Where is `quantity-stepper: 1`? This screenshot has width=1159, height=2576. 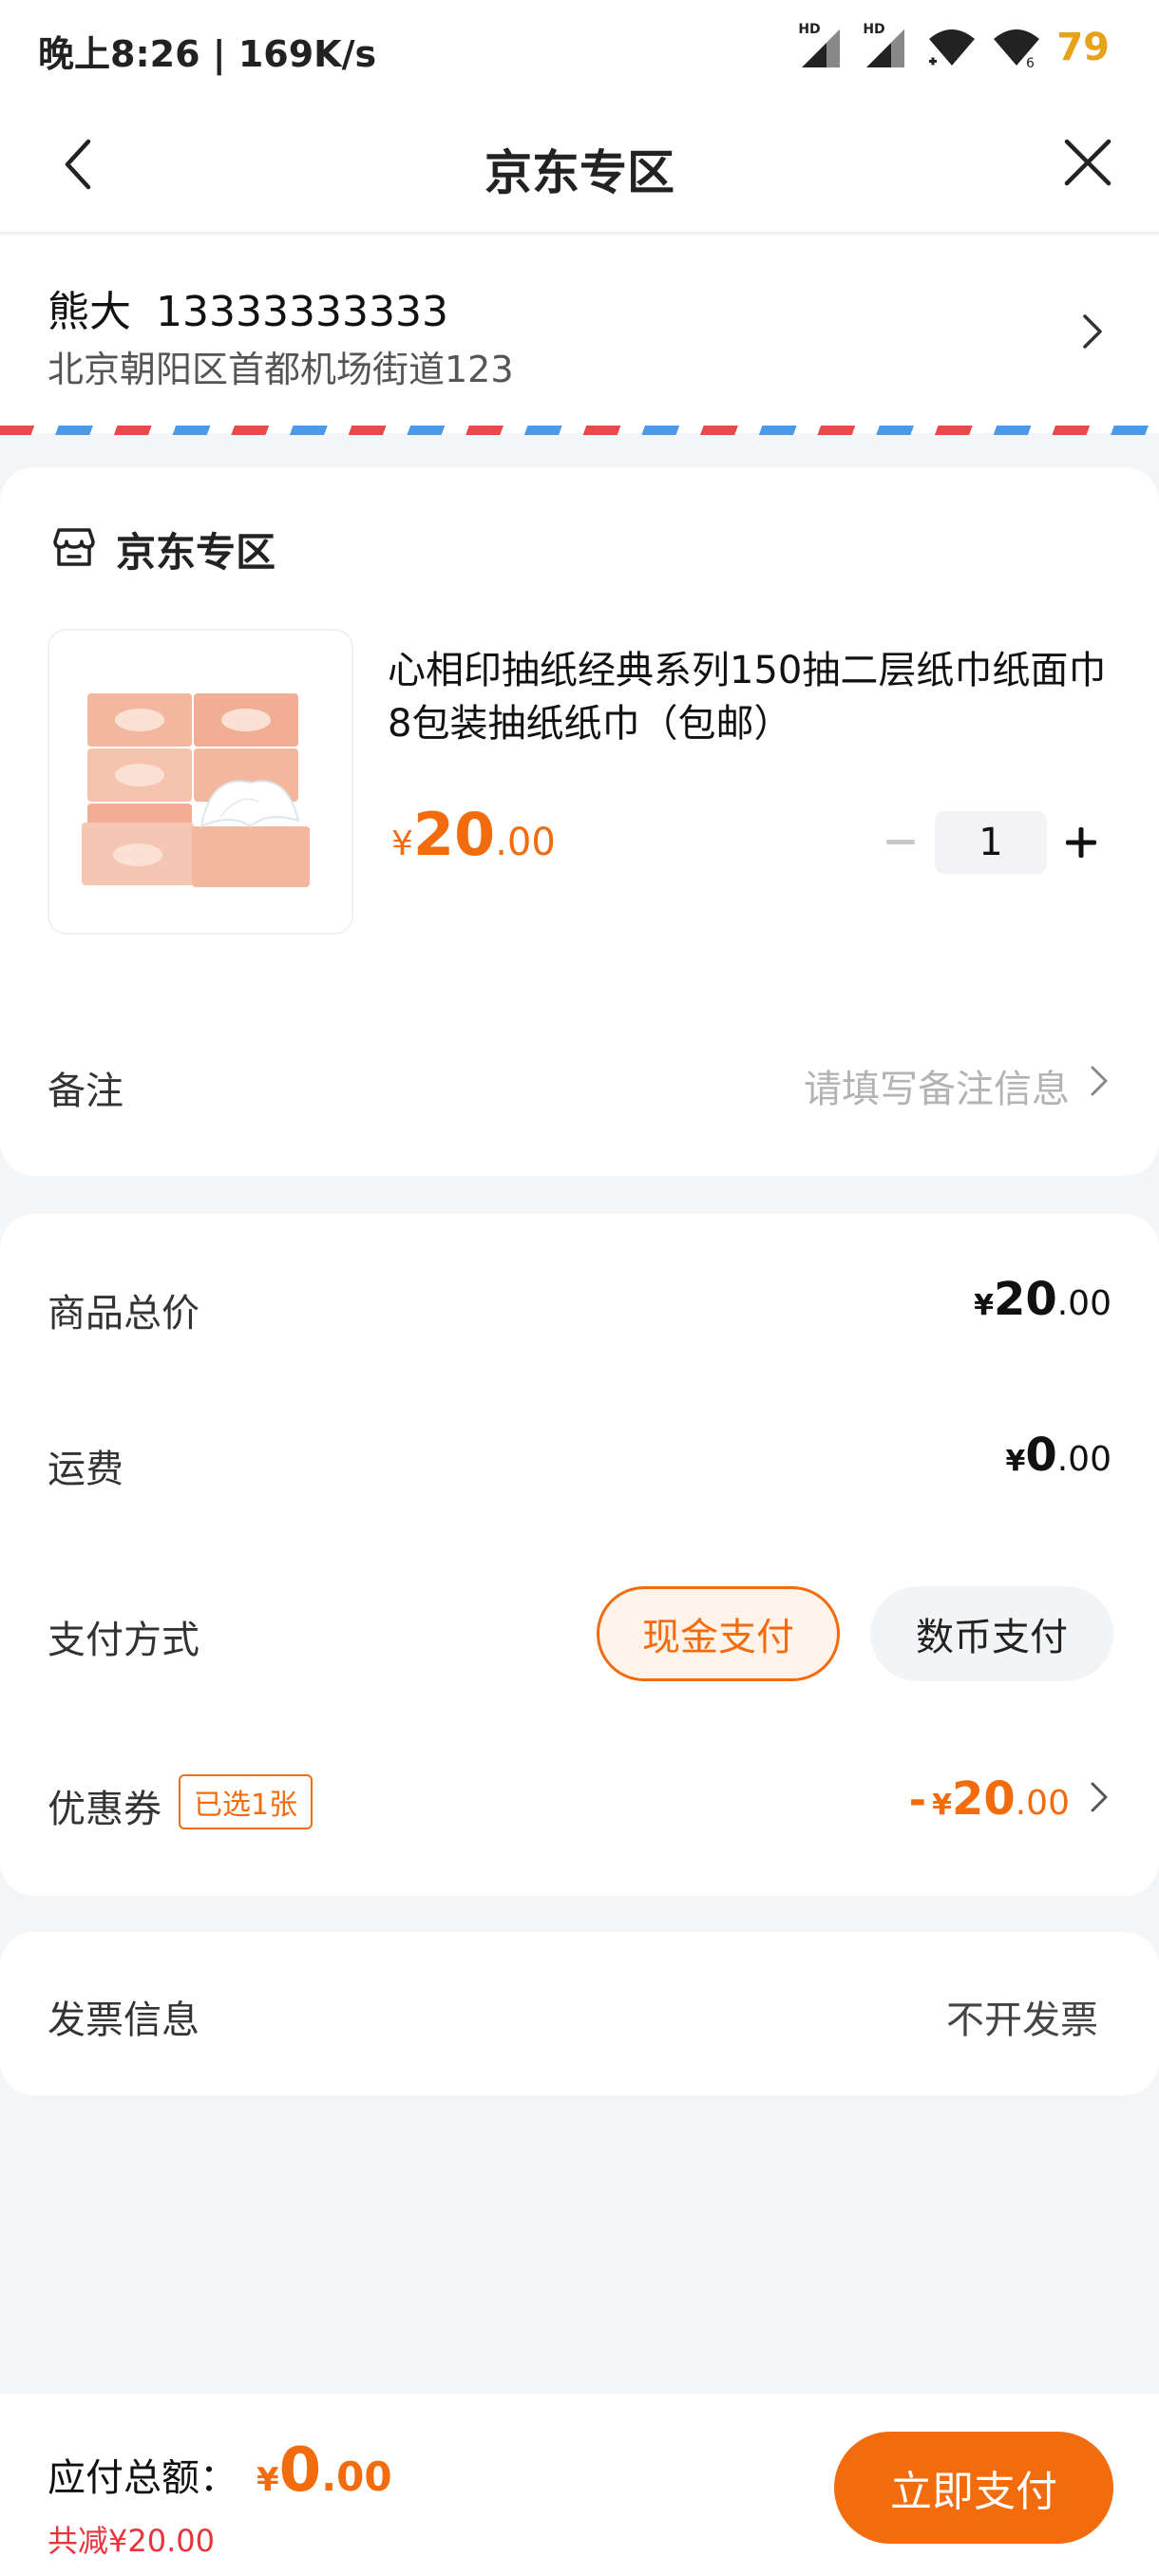
quantity-stepper: 1 is located at coordinates (991, 842).